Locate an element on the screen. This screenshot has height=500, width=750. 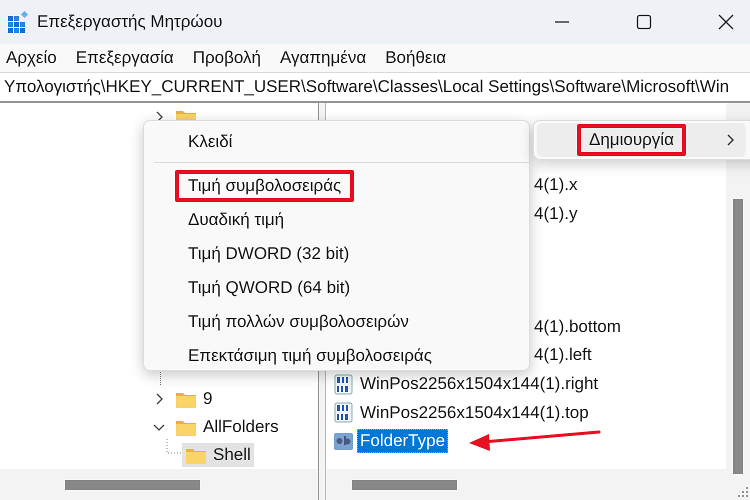
menu-item: Βοήθεια is located at coordinates (415, 58).